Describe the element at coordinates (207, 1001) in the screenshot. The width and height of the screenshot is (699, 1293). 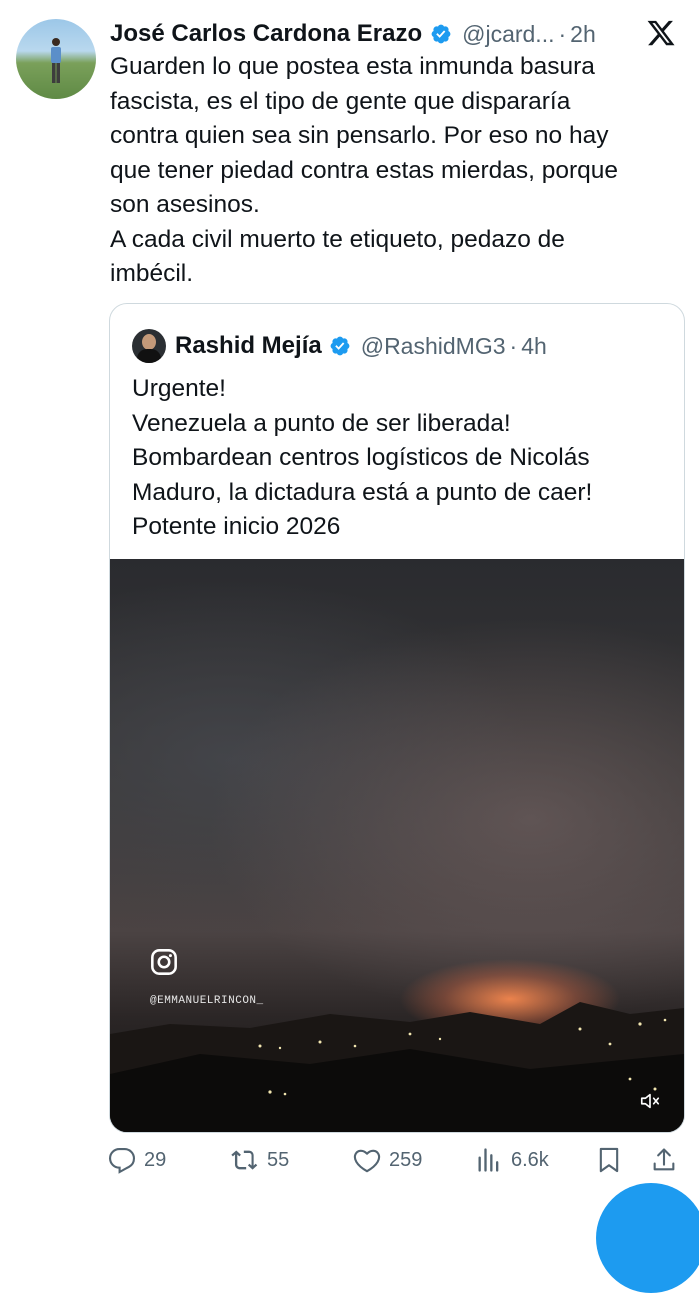
I see `video-watermark: @EMMANUELRINCON_` at that location.